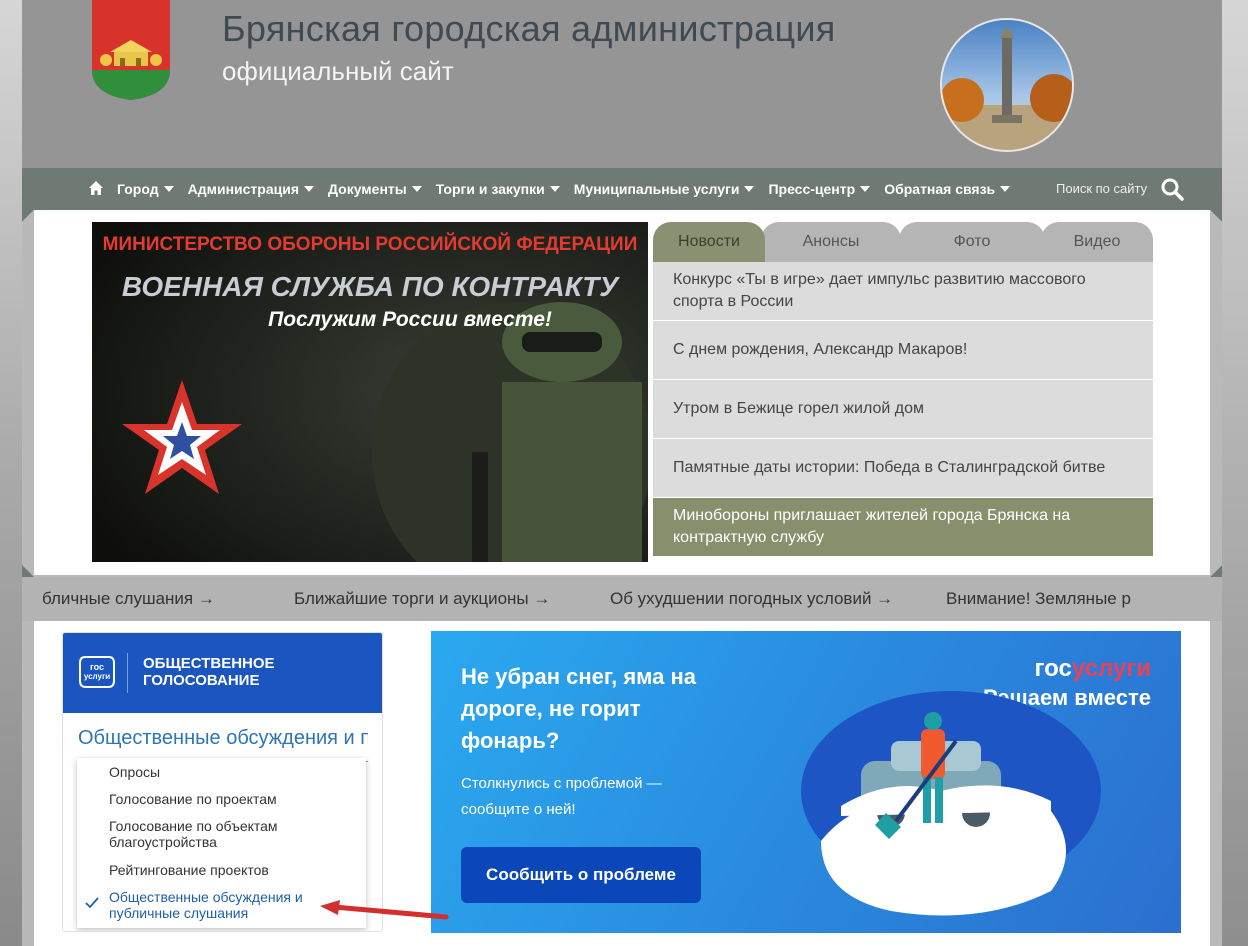 This screenshot has width=1248, height=946. What do you see at coordinates (1007, 85) in the screenshot?
I see `city-monument-photo` at bounding box center [1007, 85].